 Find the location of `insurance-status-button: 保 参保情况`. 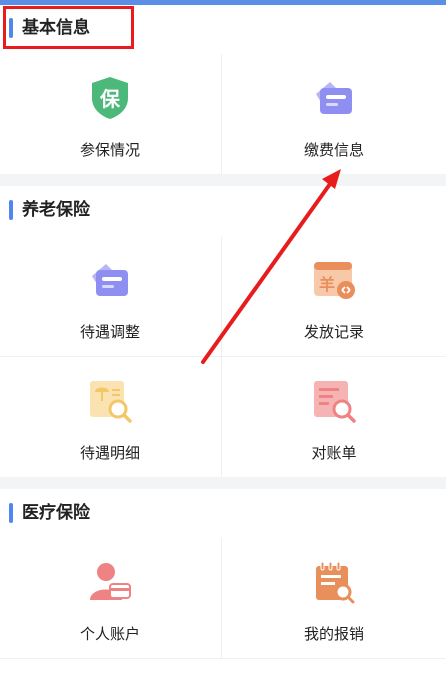

insurance-status-button: 保 参保情况 is located at coordinates (110, 114).